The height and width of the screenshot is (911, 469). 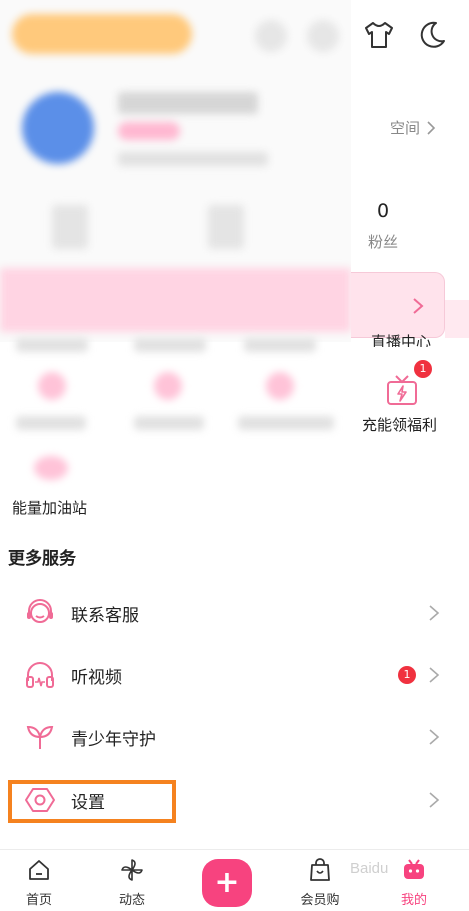 I want to click on bottom-nav: 首页 动态 + 会员购 我的, so click(x=234, y=880).